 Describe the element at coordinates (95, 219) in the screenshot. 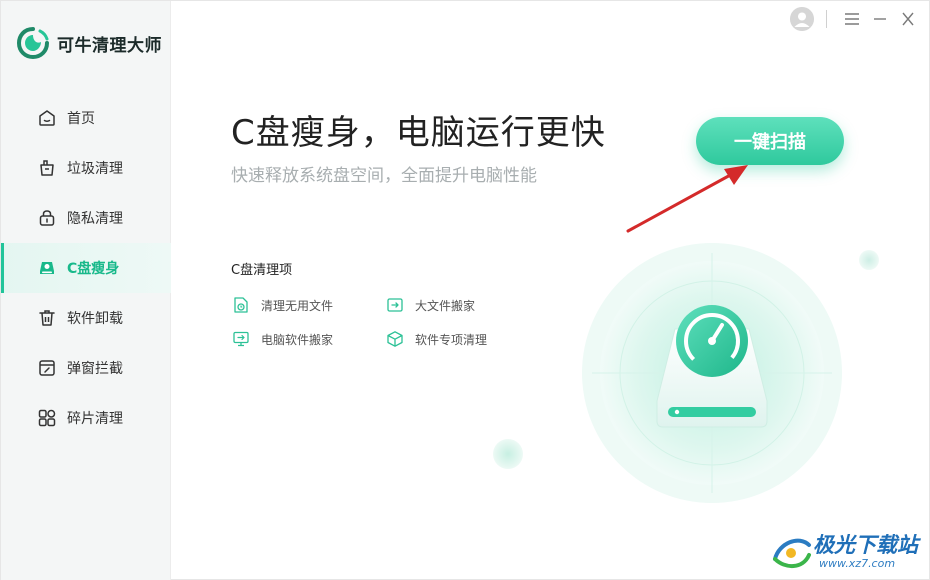

I see `sidebar-item-label: 隐私清理` at that location.